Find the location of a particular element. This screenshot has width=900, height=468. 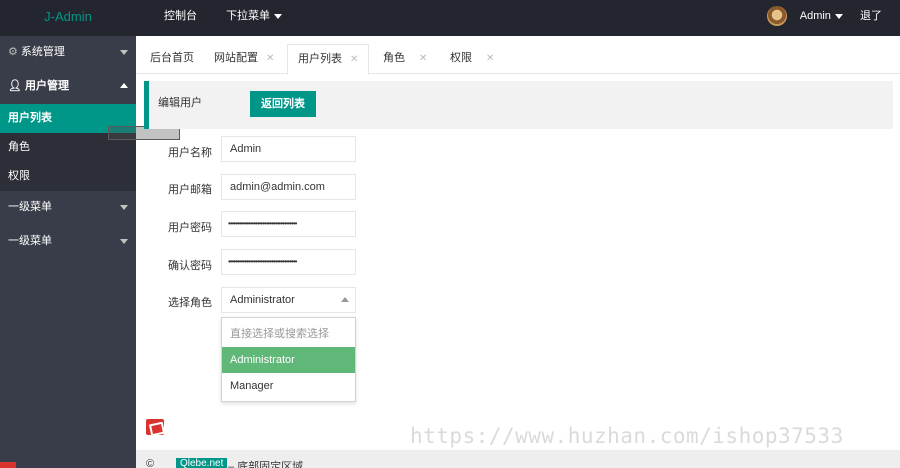

footer-link: Qlebe.net is located at coordinates (202, 463).